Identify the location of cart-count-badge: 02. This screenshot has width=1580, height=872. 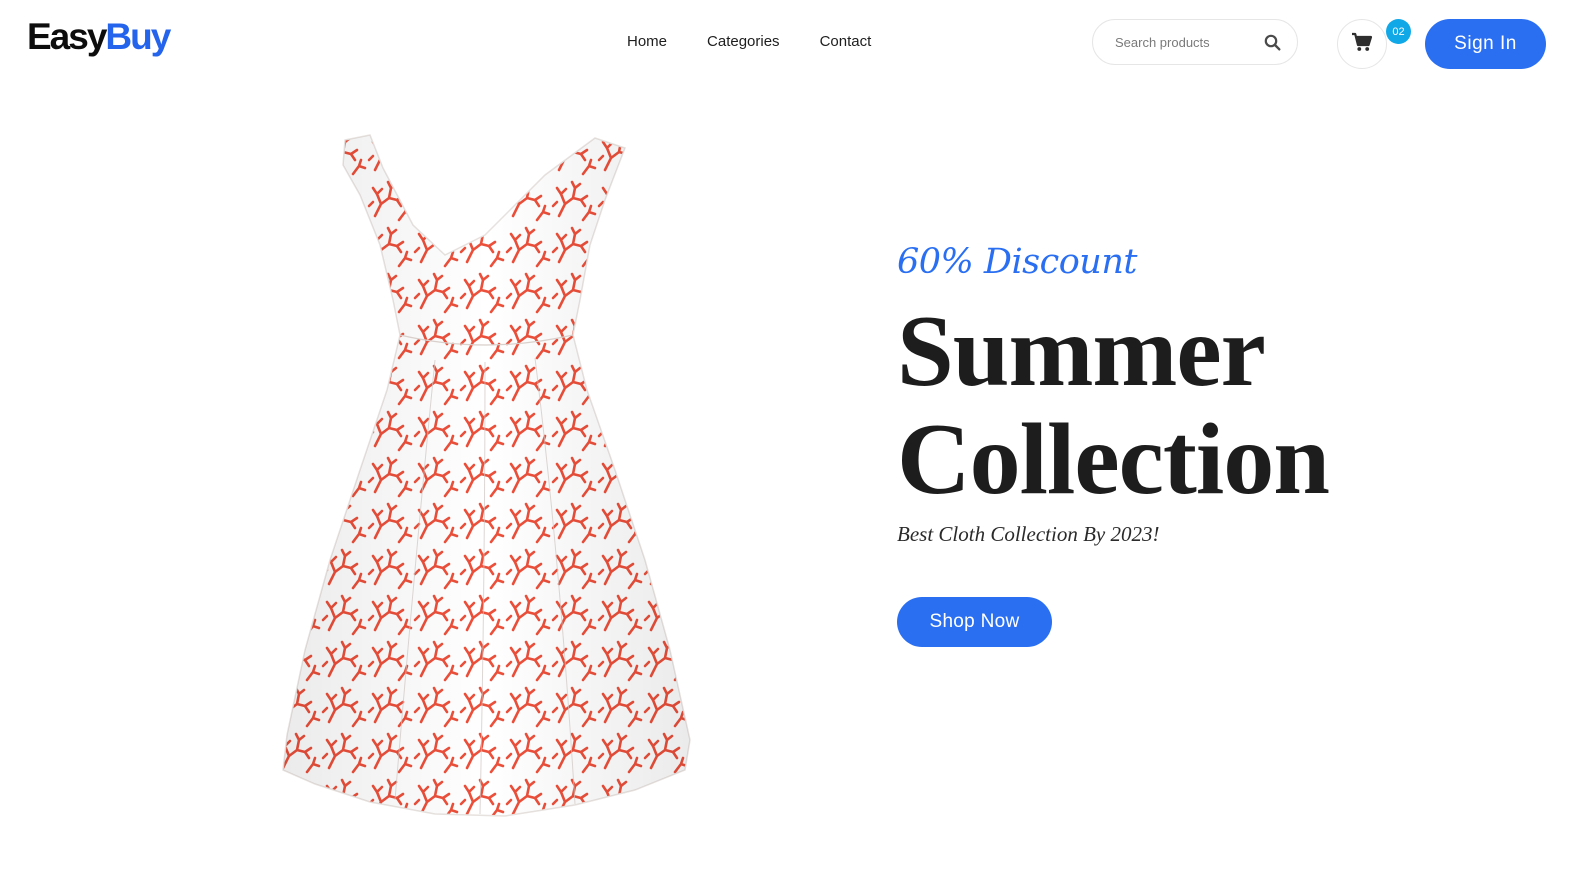
(1398, 31).